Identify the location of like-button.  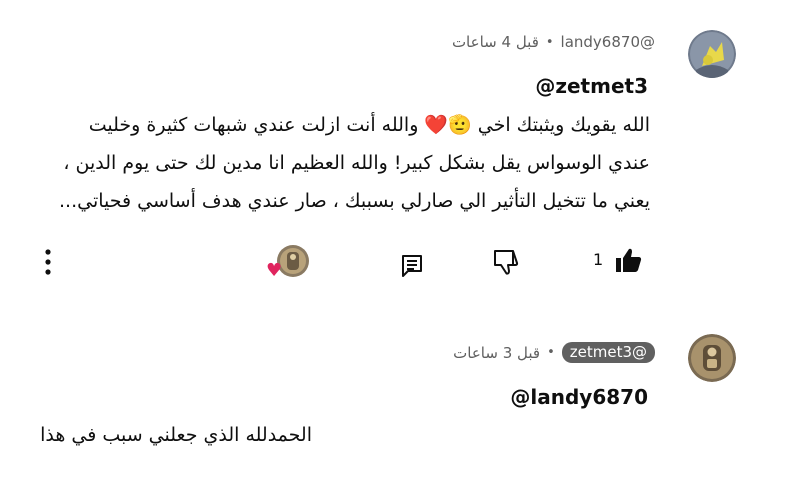
(628, 260).